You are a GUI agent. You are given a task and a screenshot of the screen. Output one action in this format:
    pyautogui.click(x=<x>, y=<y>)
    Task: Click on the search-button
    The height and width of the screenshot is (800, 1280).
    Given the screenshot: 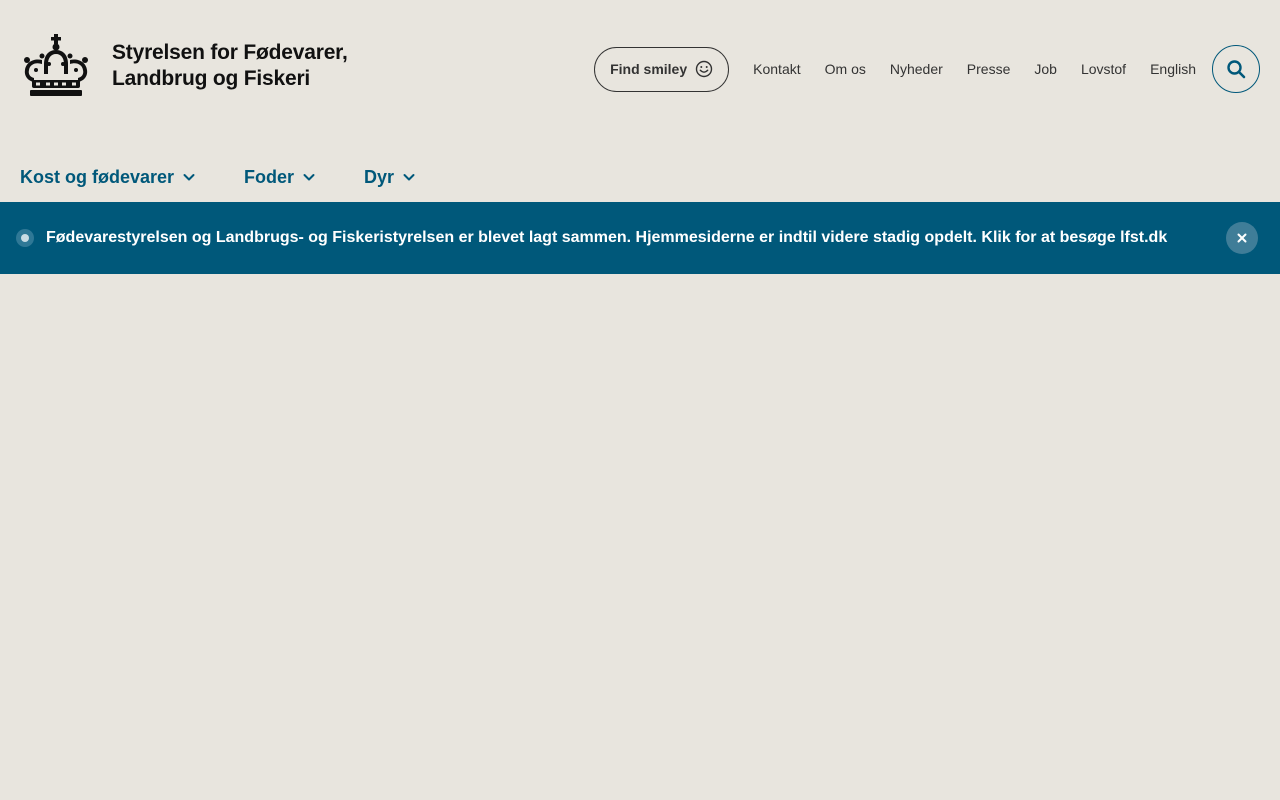 What is the action you would take?
    pyautogui.click(x=1236, y=69)
    